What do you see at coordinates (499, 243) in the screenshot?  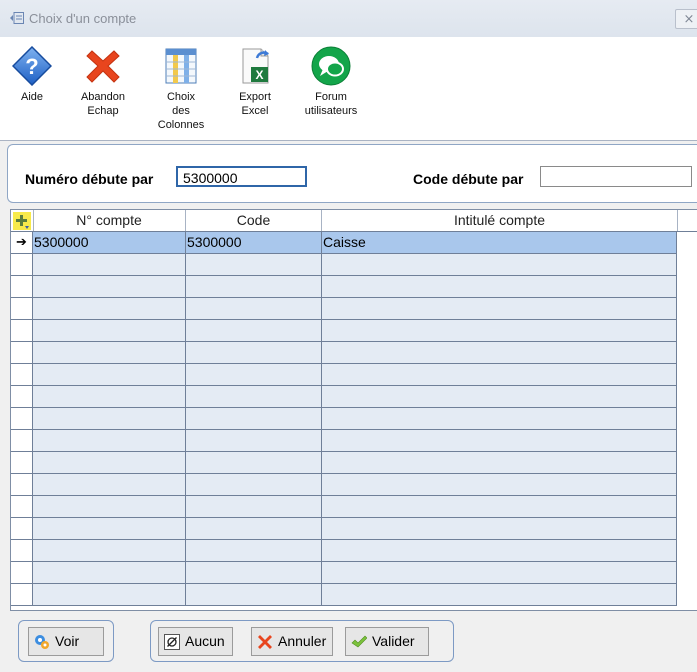 I see `cell-intitule: Caisse` at bounding box center [499, 243].